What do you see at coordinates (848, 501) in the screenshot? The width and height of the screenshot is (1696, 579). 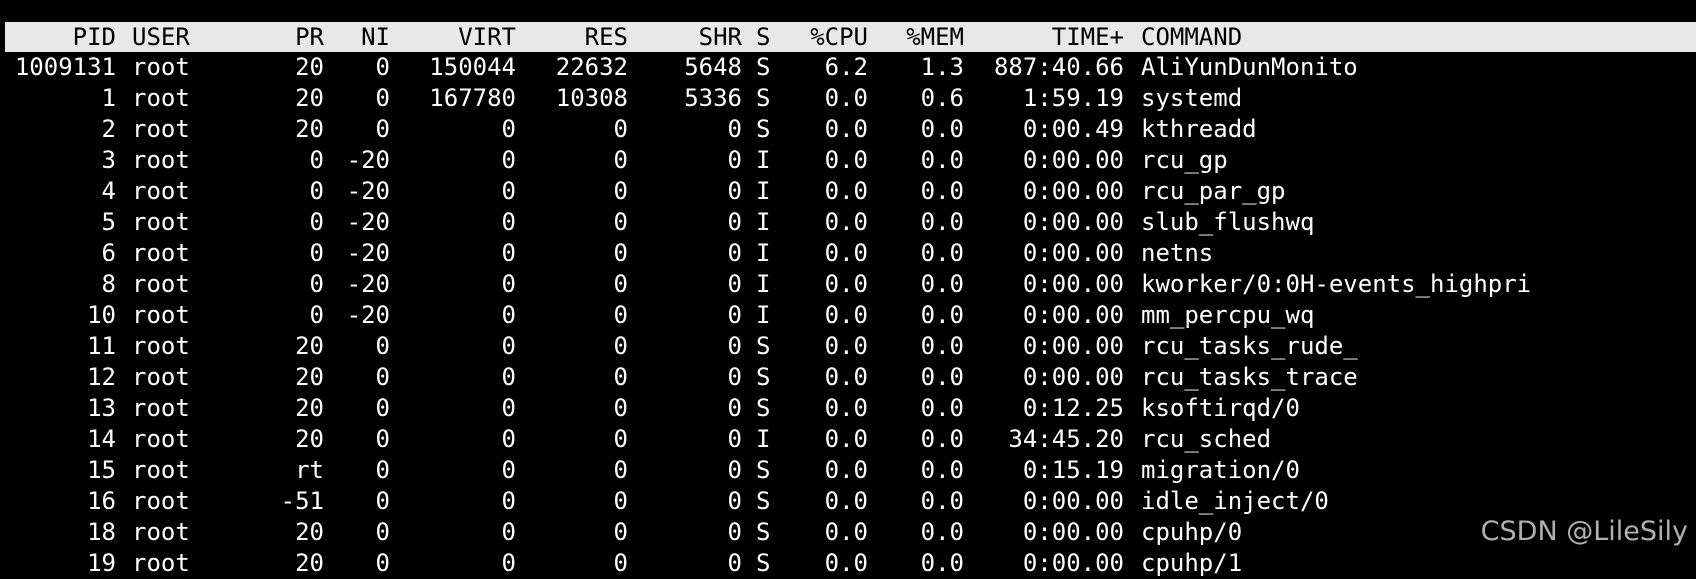 I see `table-row: 16 root -51 0 0 0 0 S 0.0 0.0 0:00.00 idle_inject/0` at bounding box center [848, 501].